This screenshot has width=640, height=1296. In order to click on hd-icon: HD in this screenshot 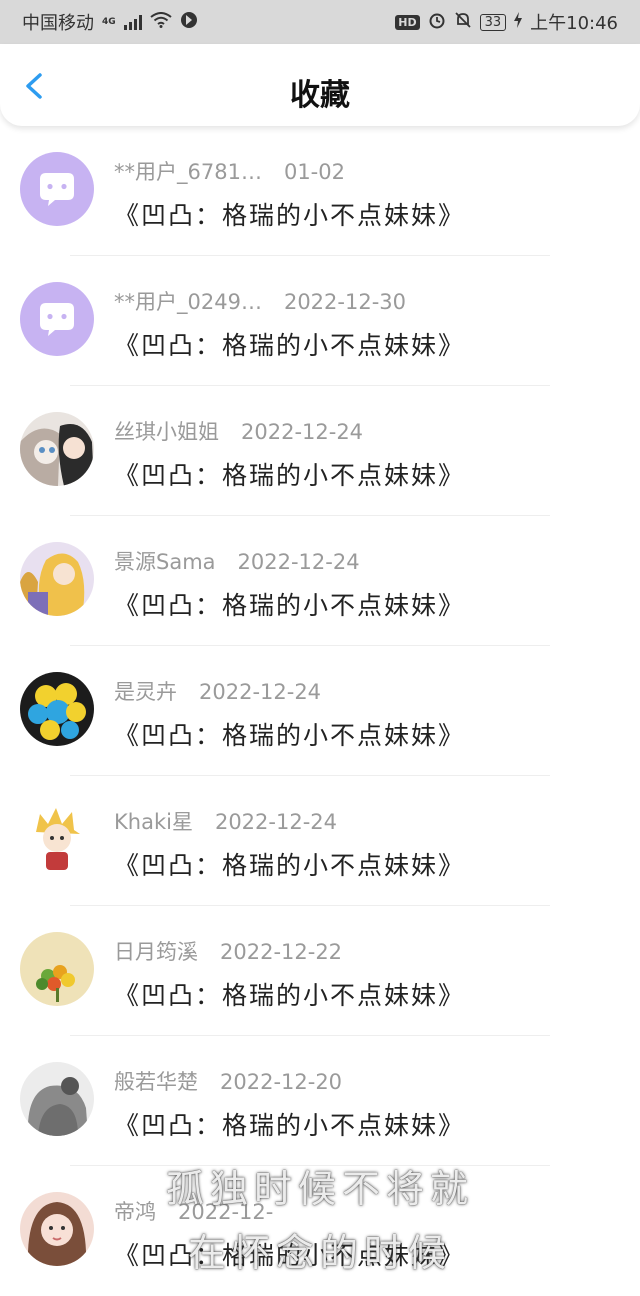, I will do `click(407, 22)`.